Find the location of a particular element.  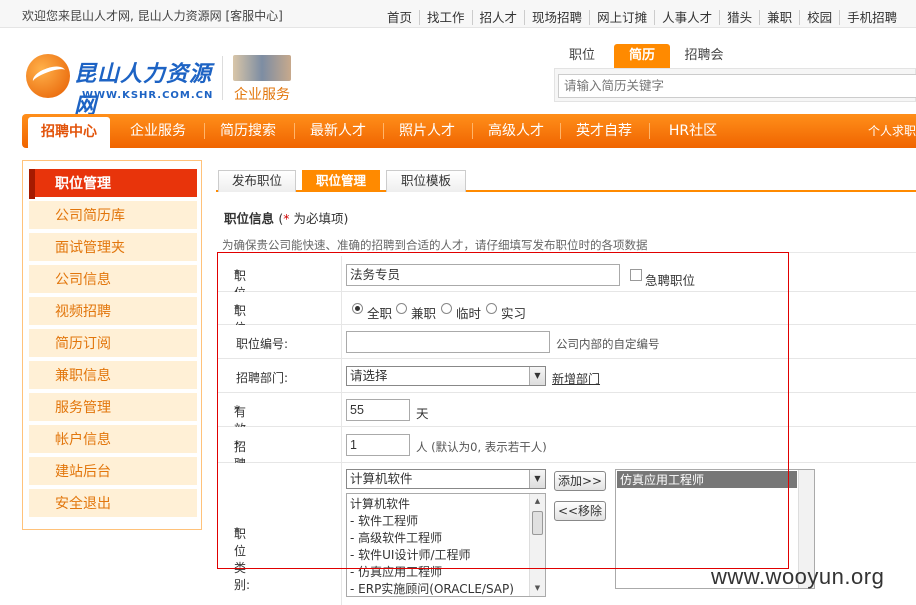

nav-recruit-center: 招聘中心 is located at coordinates (69, 132).